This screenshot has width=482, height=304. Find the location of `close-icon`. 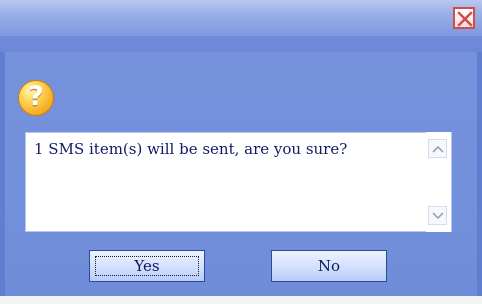

close-icon is located at coordinates (465, 19).